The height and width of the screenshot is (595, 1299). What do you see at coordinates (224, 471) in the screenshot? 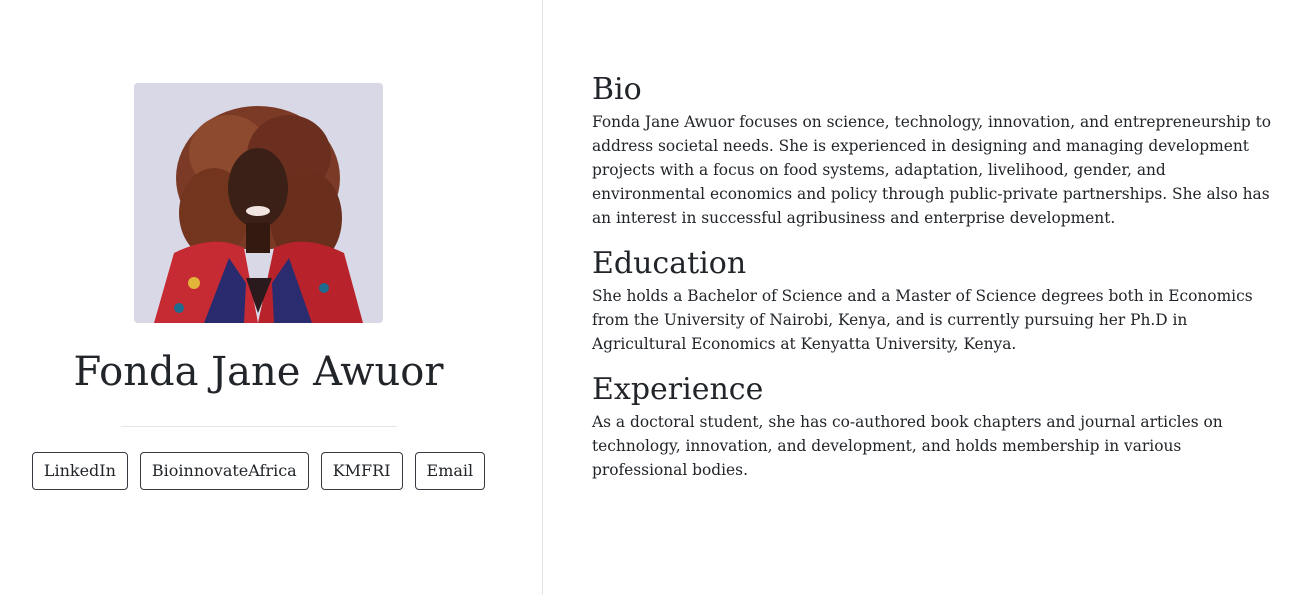
I see `bioinnovateafrica-button: BioinnovateAfrica` at bounding box center [224, 471].